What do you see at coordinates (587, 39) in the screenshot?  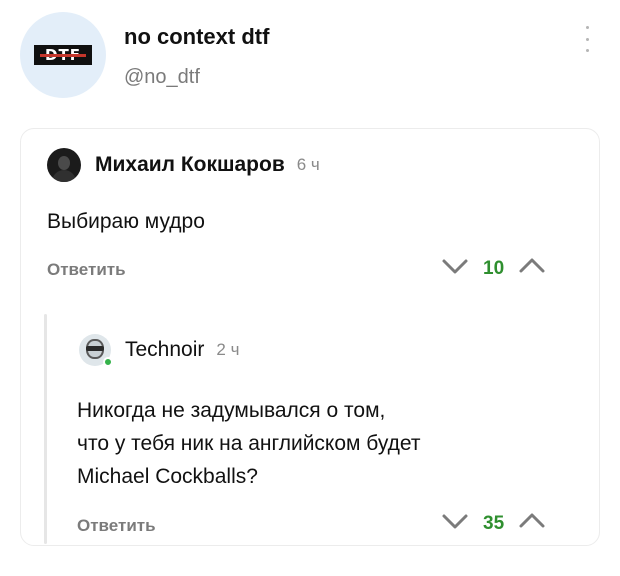 I see `more-vertical-icon` at bounding box center [587, 39].